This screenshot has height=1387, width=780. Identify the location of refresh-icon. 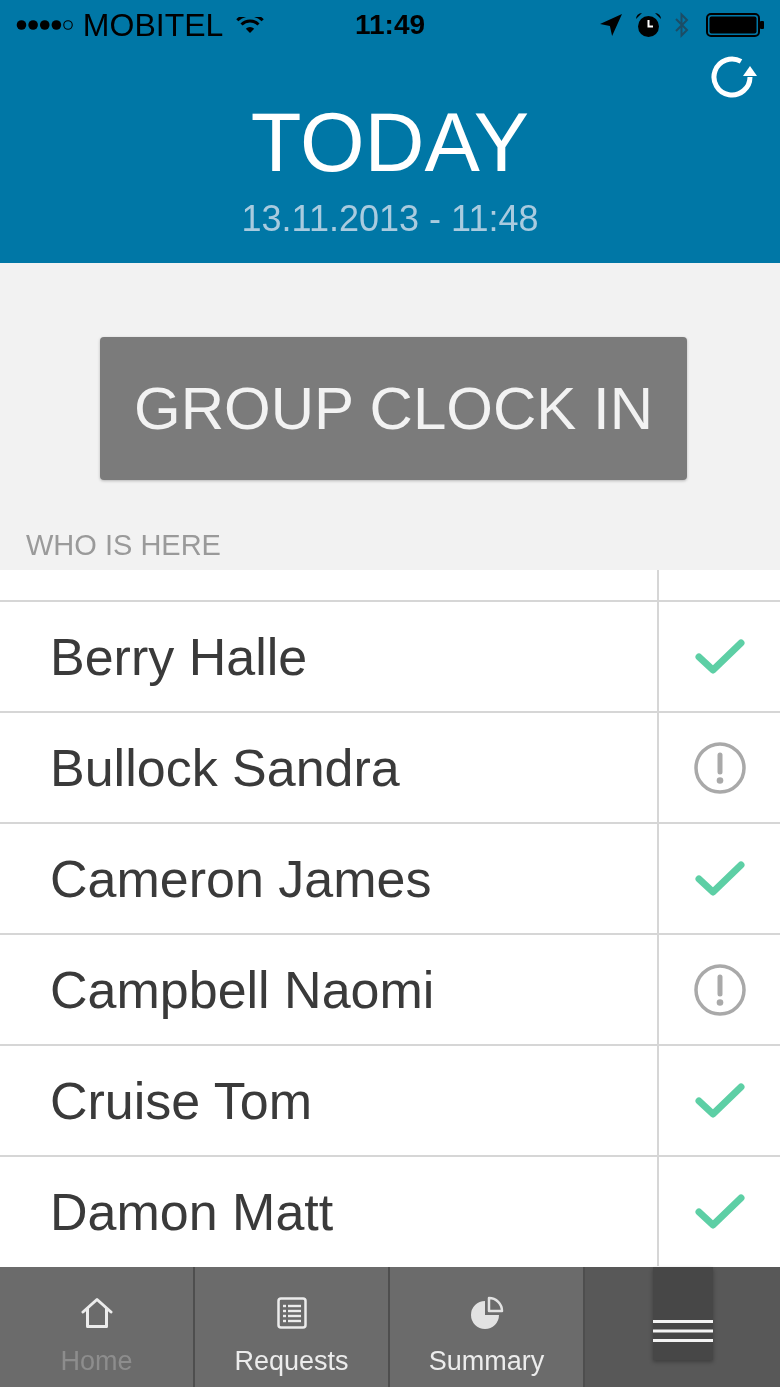
(734, 77).